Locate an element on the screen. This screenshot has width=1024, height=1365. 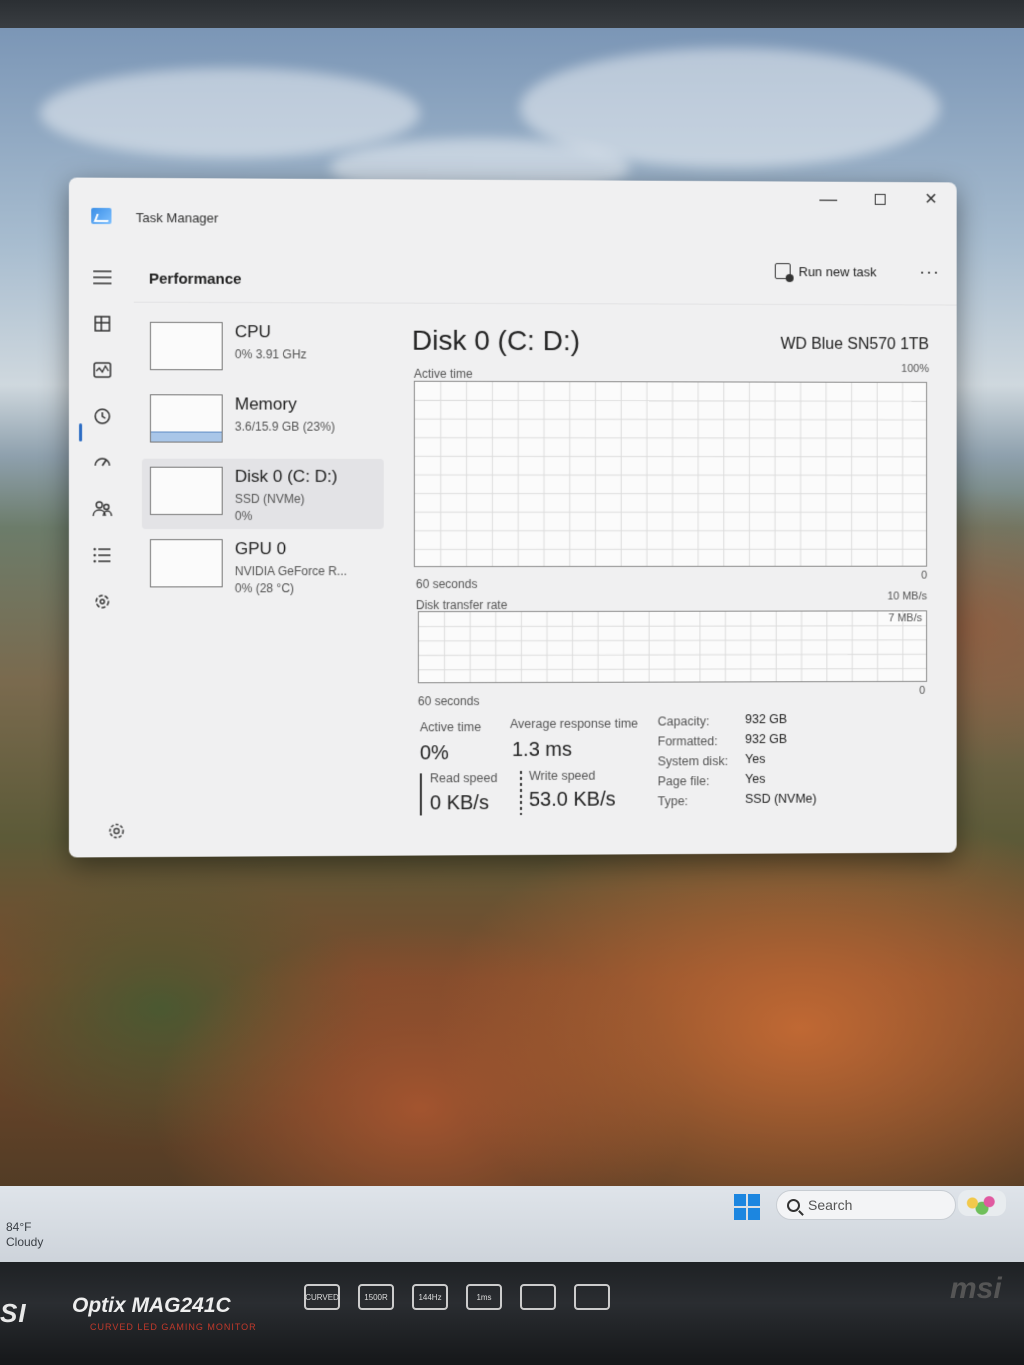
search-icon is located at coordinates (793, 1205).